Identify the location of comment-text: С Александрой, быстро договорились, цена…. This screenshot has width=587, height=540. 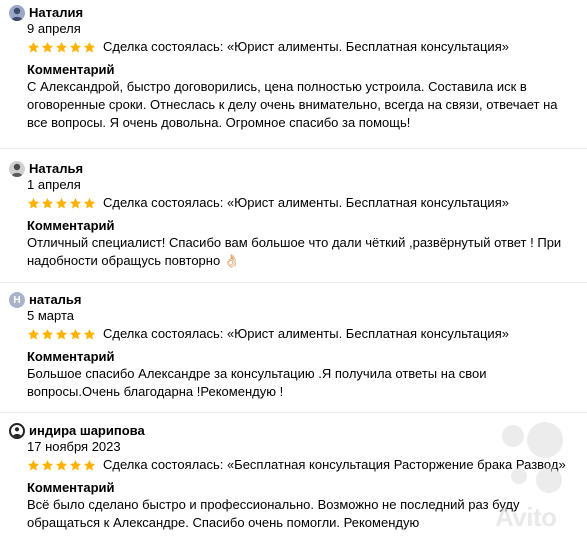
(292, 104).